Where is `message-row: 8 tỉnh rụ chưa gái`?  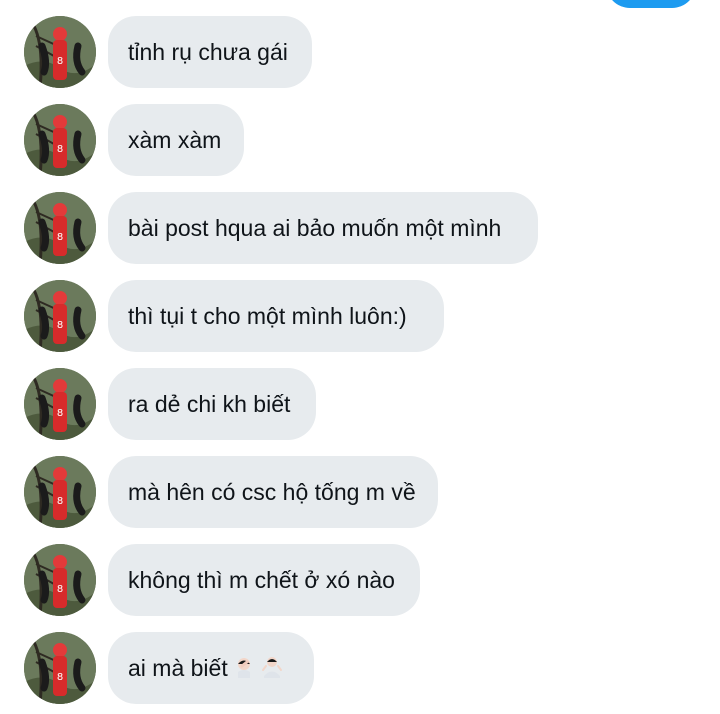
message-row: 8 tỉnh rụ chưa gái is located at coordinates (360, 52).